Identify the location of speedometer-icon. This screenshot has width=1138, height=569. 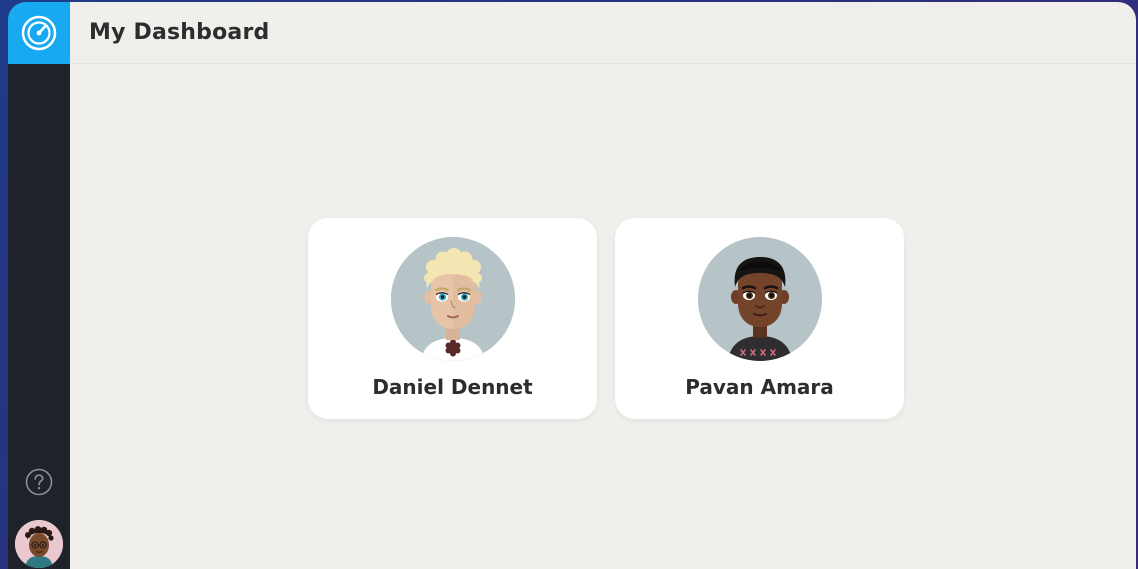
(39, 33).